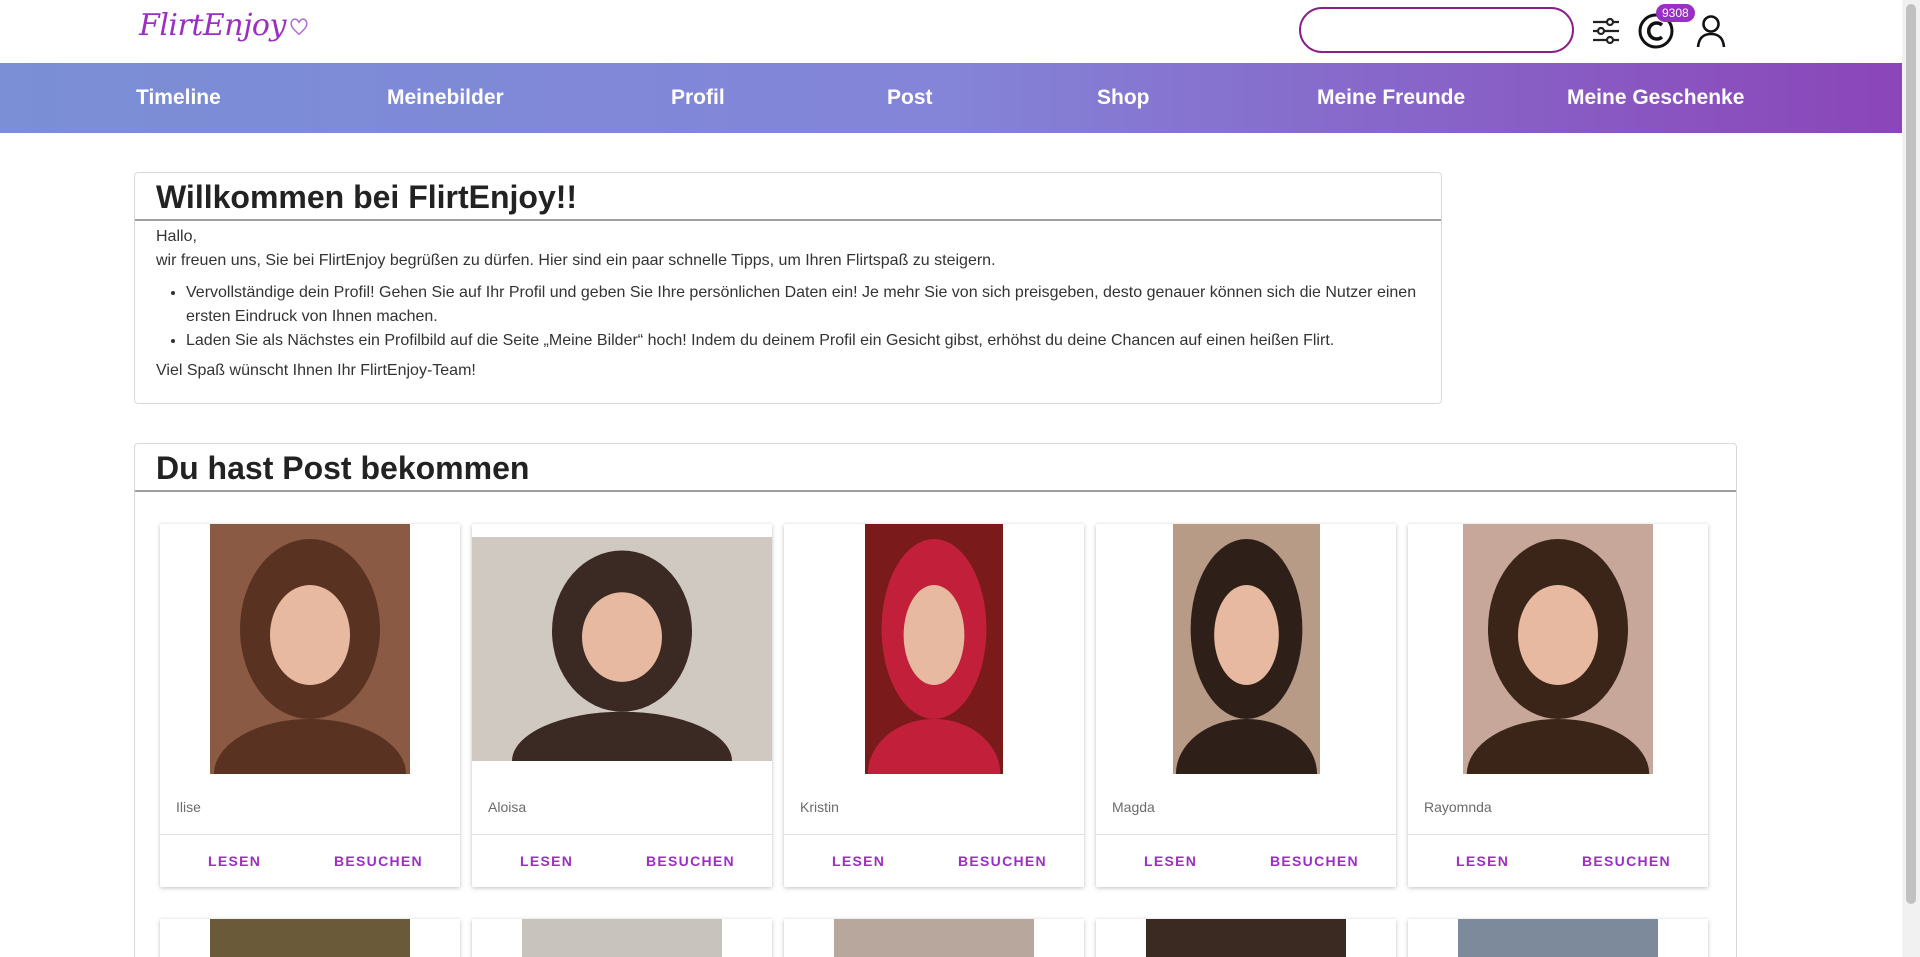  What do you see at coordinates (1711, 31) in the screenshot?
I see `user-profile-icon` at bounding box center [1711, 31].